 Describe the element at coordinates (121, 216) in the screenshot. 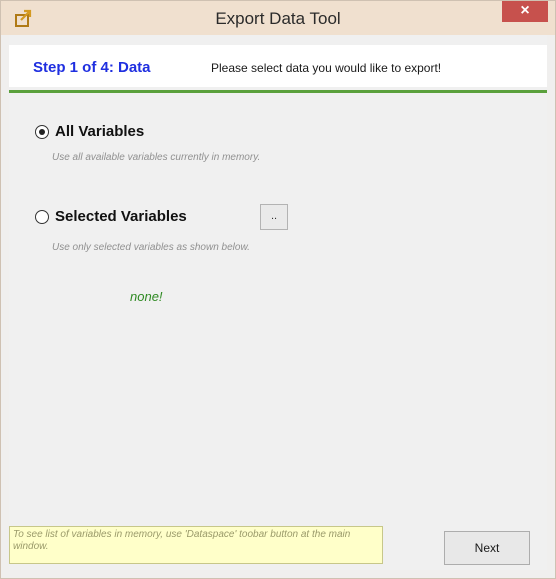

I see `selected-variables-label: Selected Variables` at that location.